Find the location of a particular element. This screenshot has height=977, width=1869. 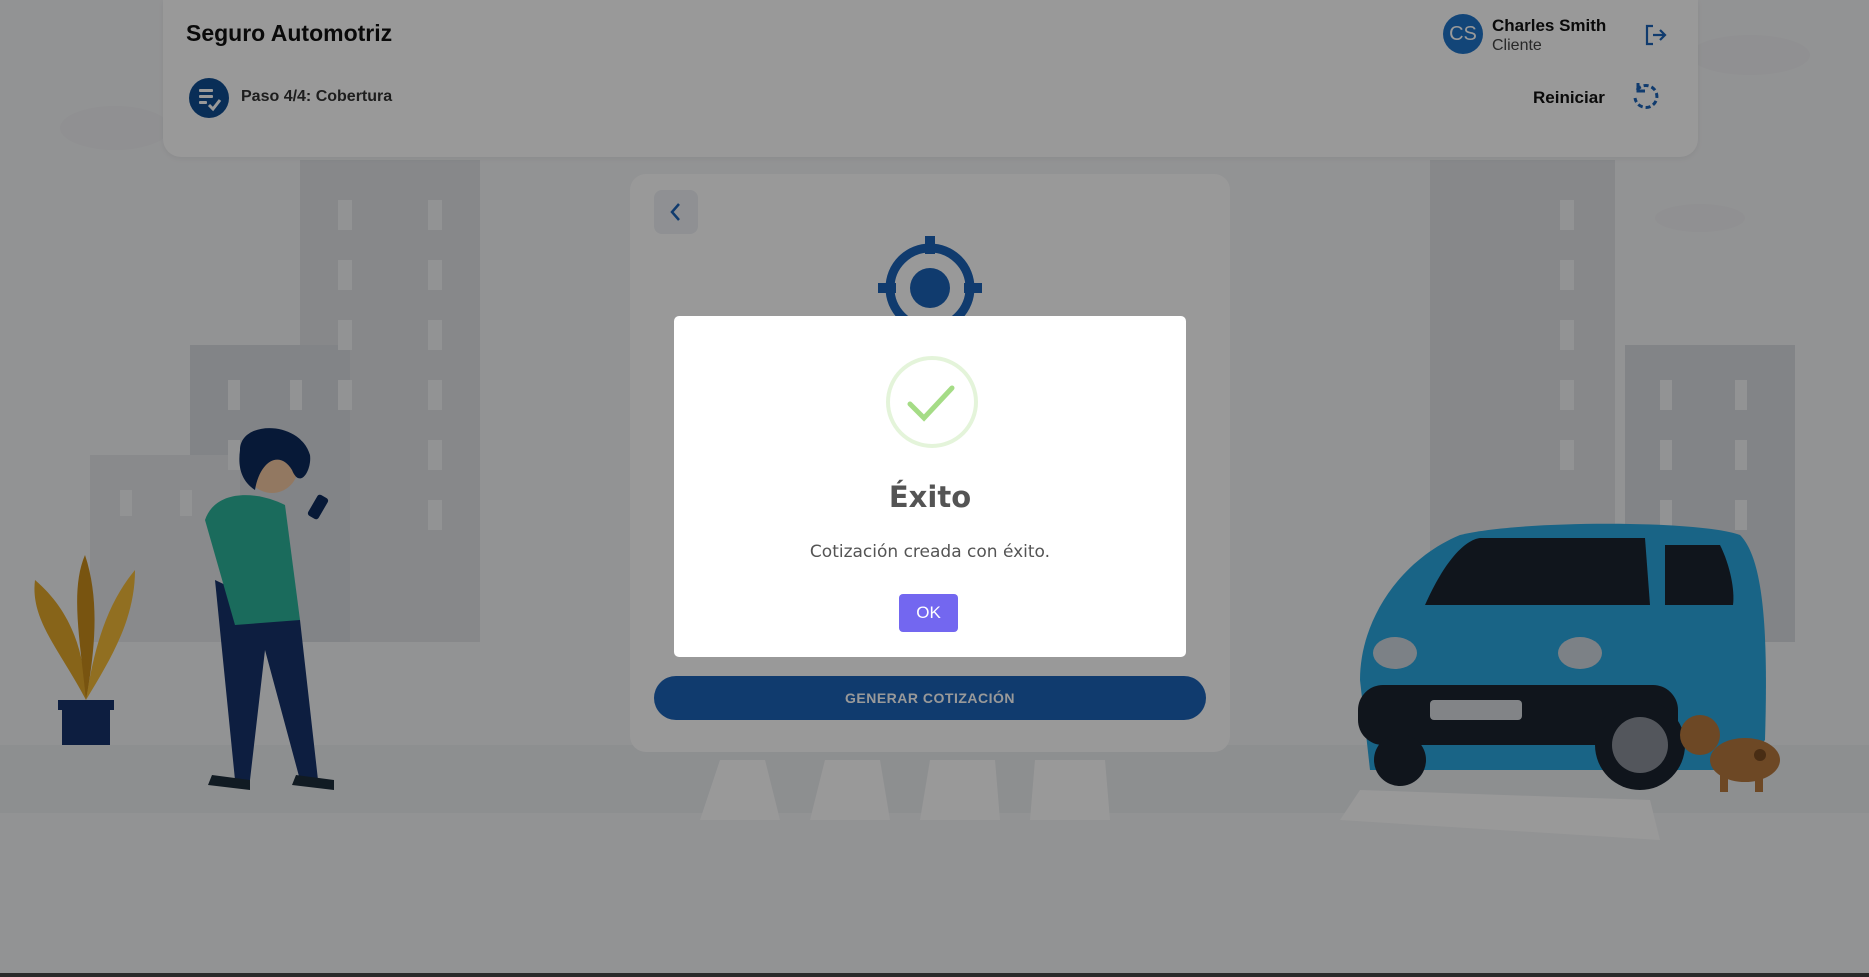

success-dialog: Éxito Cotización creada con éxito. OK is located at coordinates (930, 486).